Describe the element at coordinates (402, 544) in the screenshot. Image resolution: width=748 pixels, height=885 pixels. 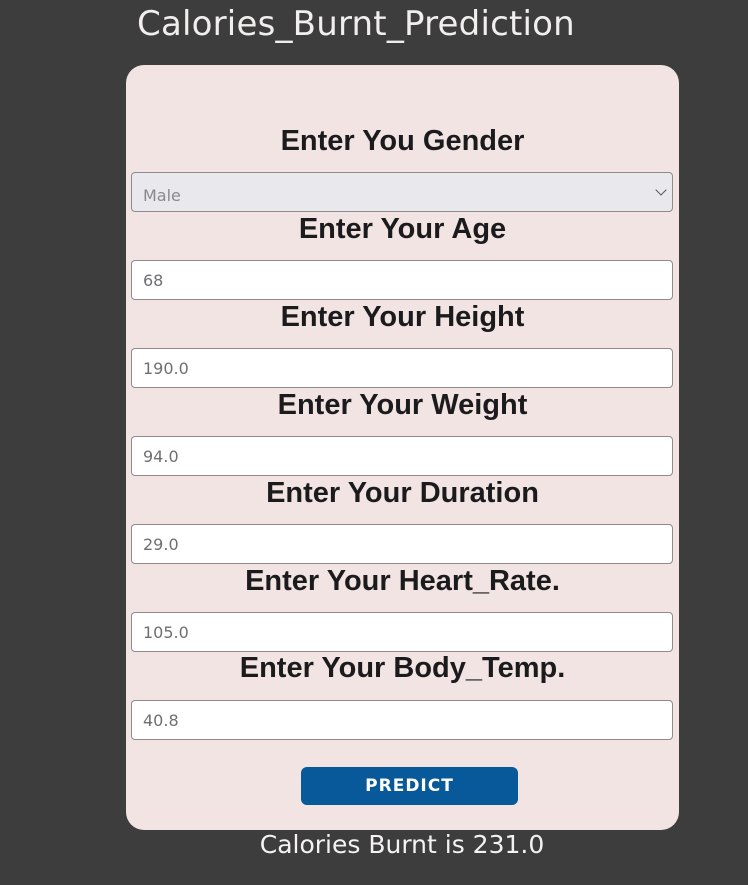
I see `duration-input` at that location.